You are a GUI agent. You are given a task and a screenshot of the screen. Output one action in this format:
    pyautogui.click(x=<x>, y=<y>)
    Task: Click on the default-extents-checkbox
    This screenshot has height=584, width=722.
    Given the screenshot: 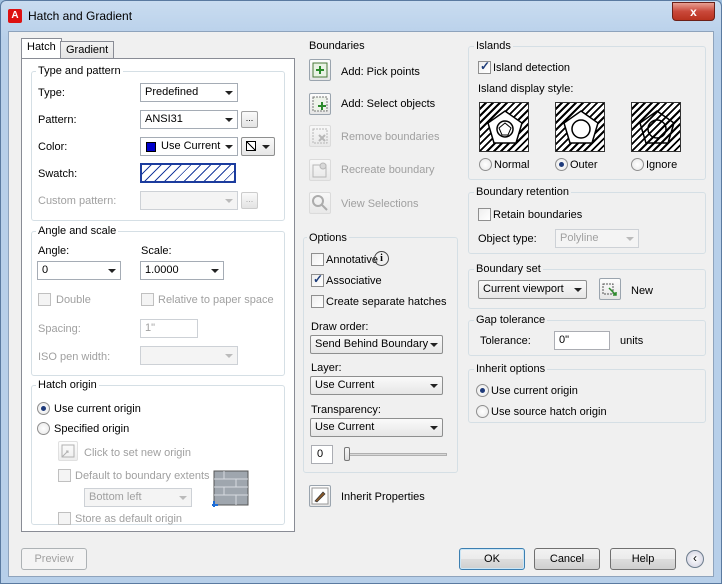 What is the action you would take?
    pyautogui.click(x=64, y=475)
    